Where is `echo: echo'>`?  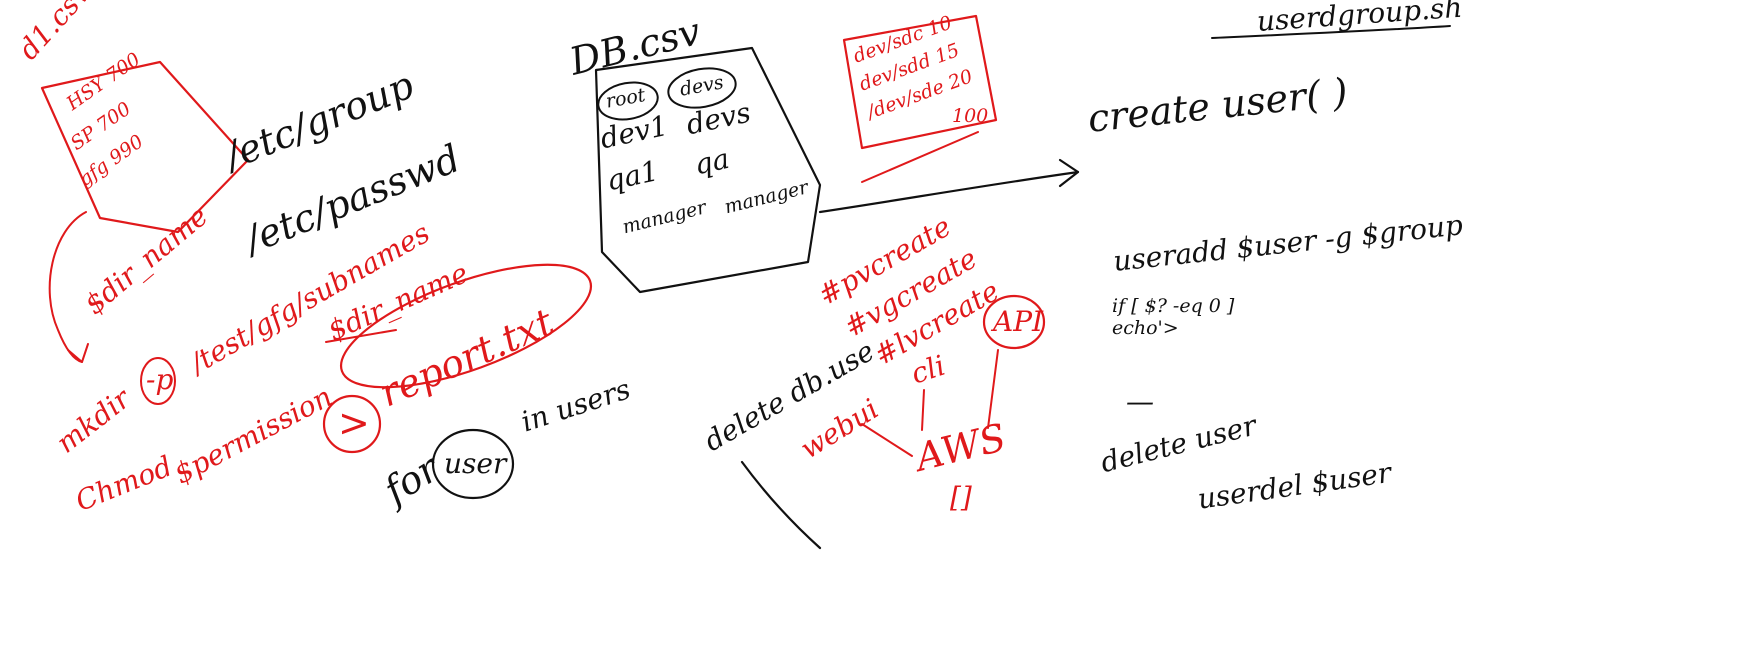 echo: echo'> is located at coordinates (1145, 328).